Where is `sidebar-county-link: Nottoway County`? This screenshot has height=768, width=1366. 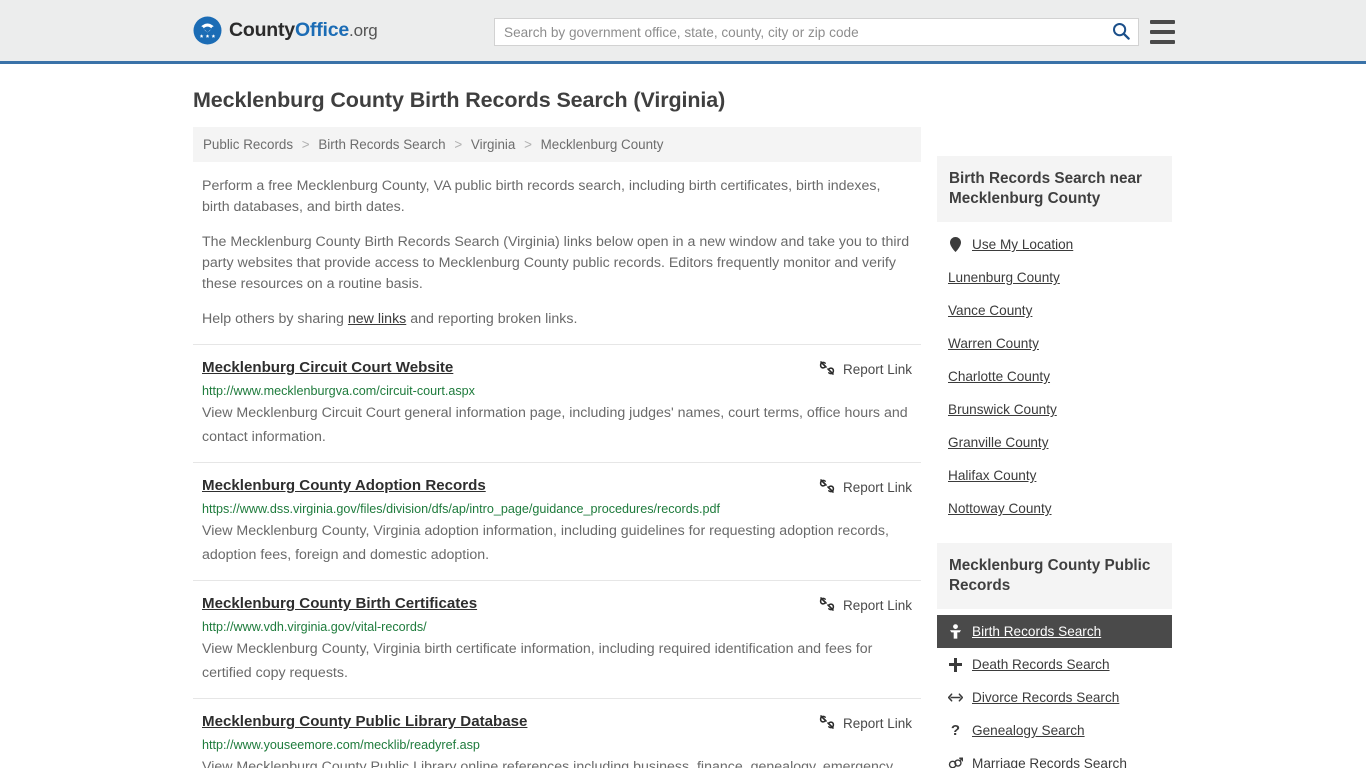 sidebar-county-link: Nottoway County is located at coordinates (1054, 508).